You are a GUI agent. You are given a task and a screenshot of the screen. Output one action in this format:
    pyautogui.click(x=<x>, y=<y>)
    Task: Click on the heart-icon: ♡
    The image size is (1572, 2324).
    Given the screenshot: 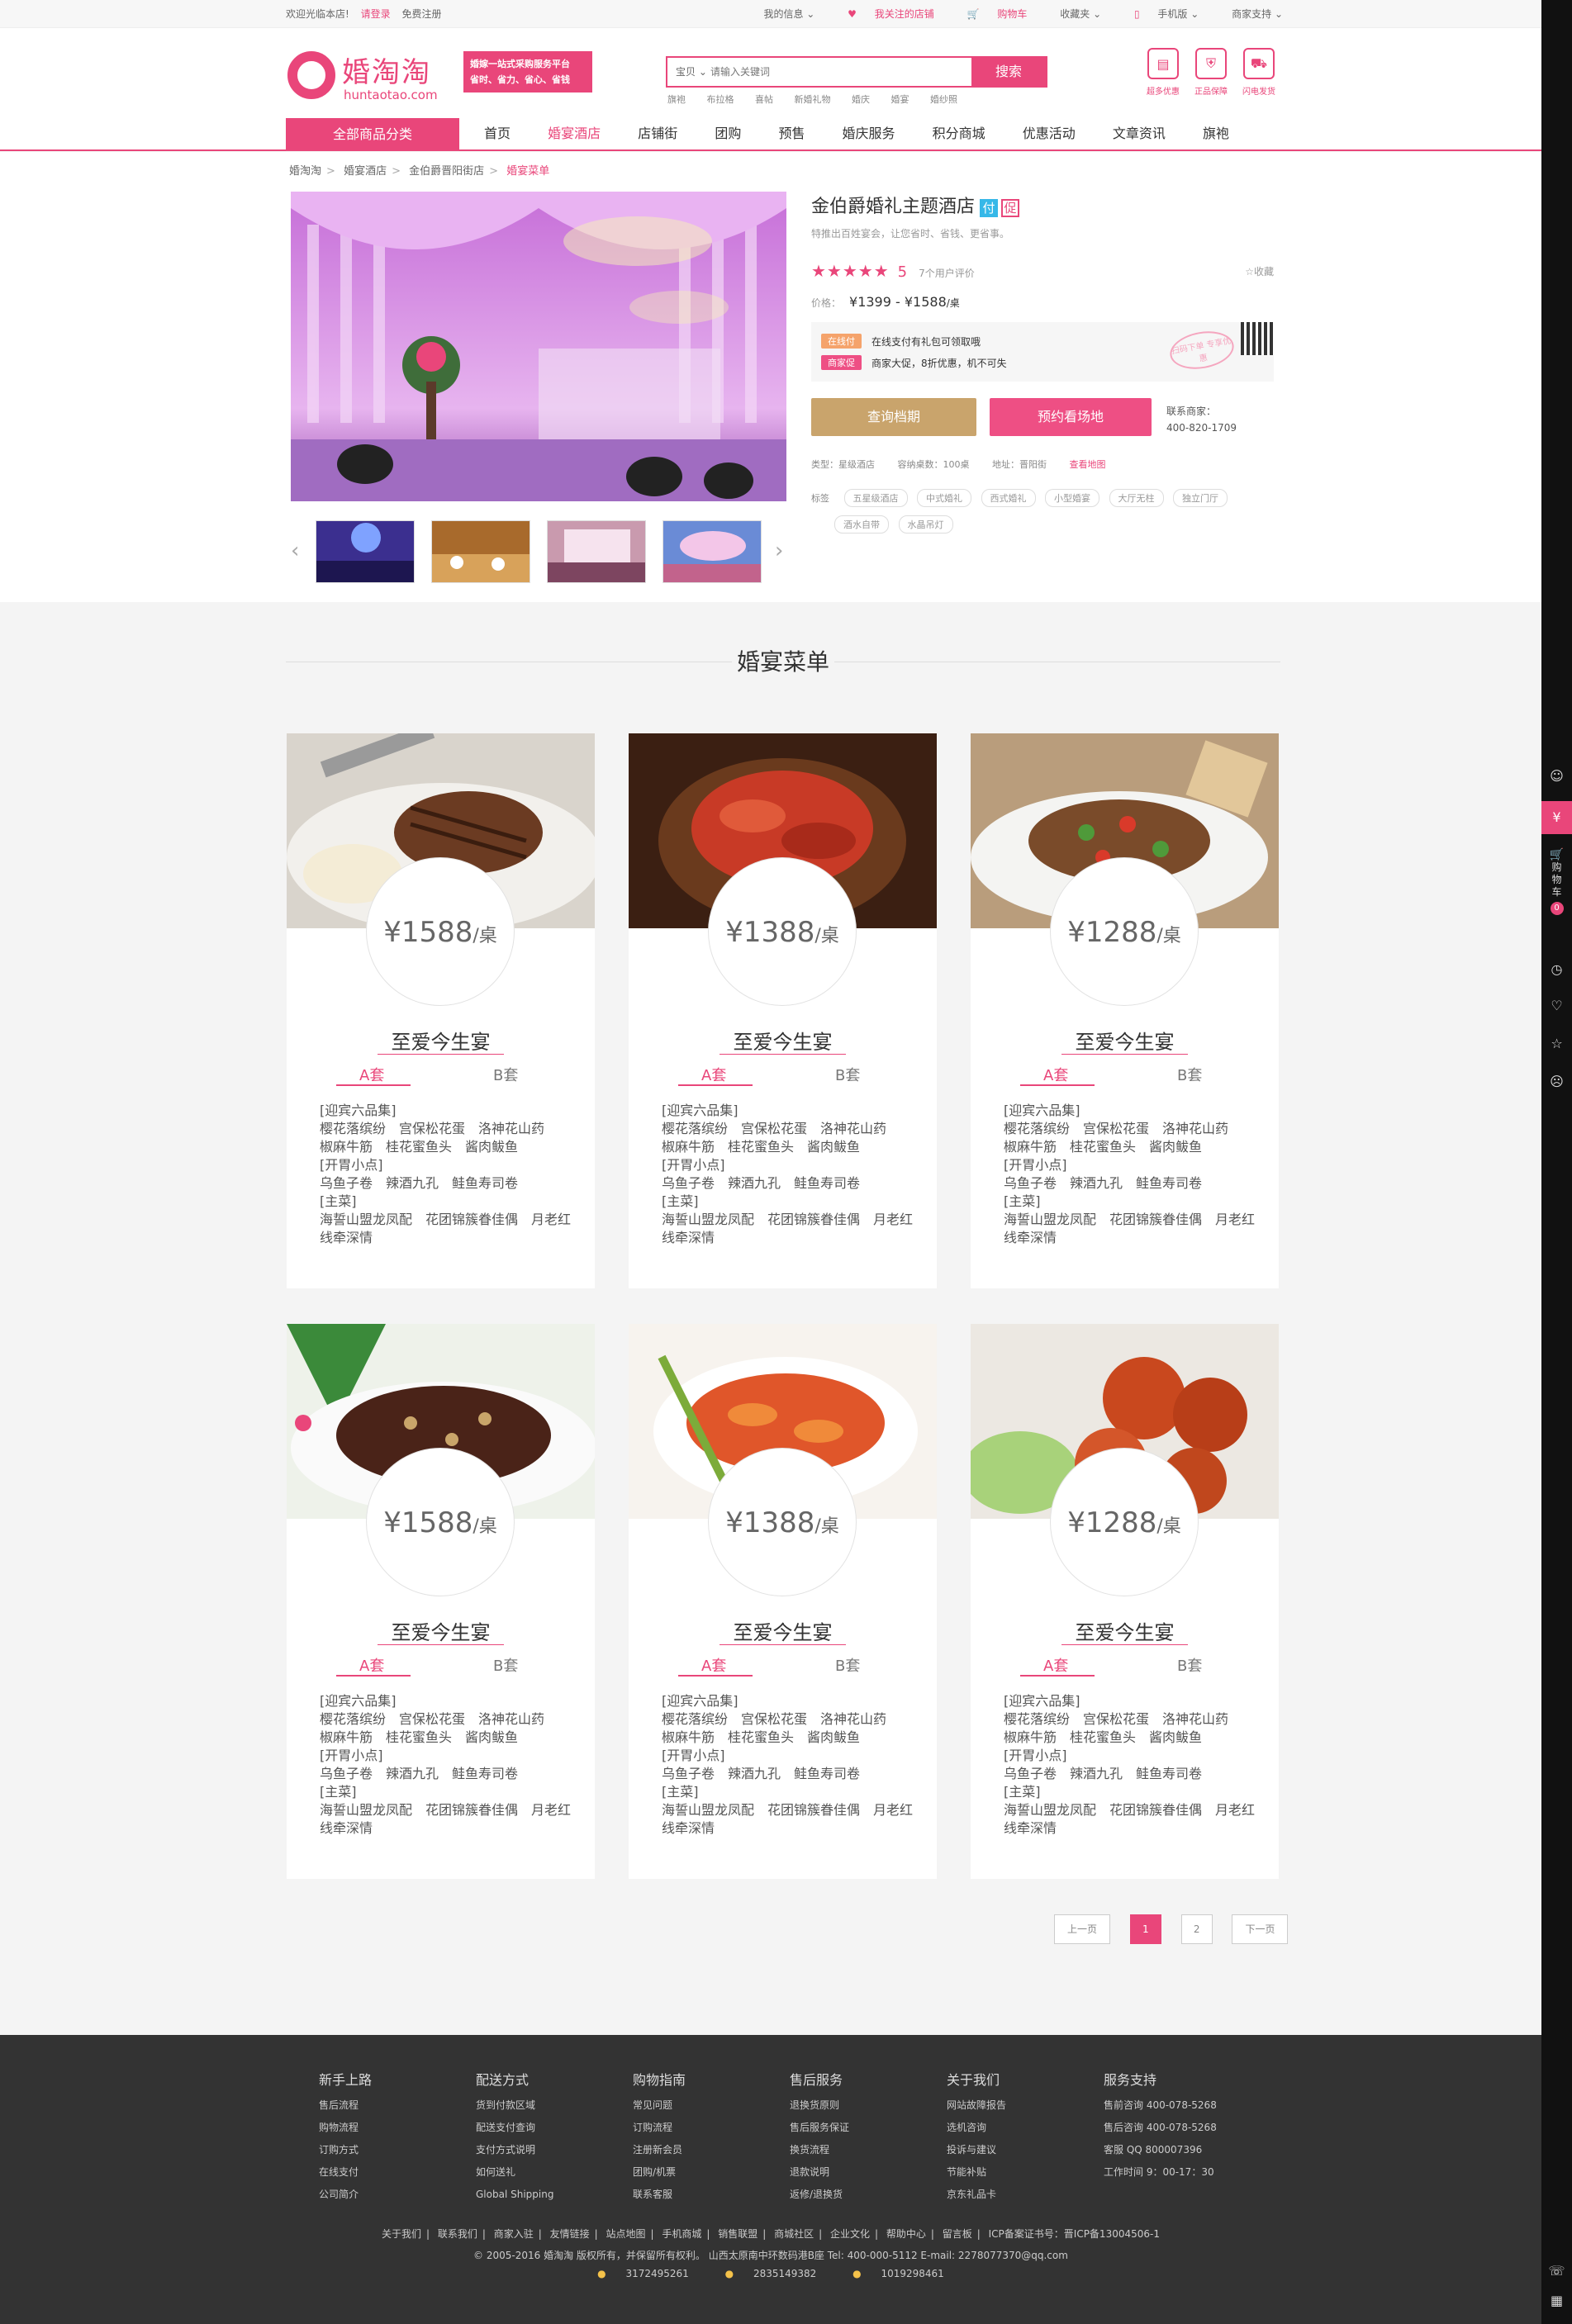 What is the action you would take?
    pyautogui.click(x=1557, y=1005)
    